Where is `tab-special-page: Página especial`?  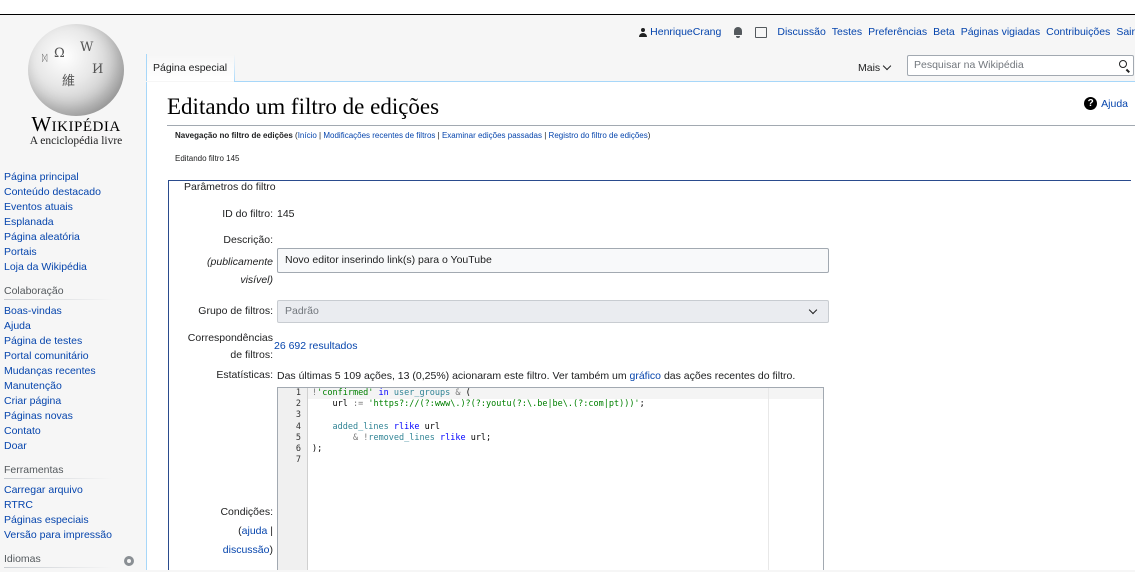 tab-special-page: Página especial is located at coordinates (191, 67).